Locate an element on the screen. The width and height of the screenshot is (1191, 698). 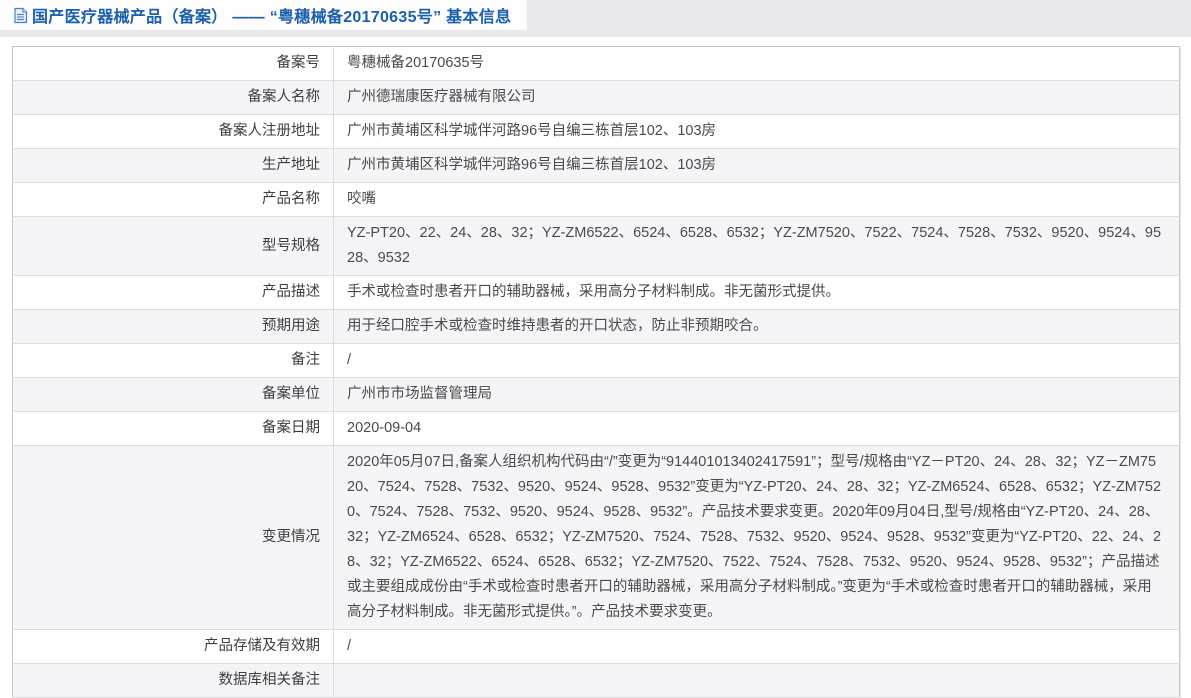
row-label: 产品描述 is located at coordinates (173, 292).